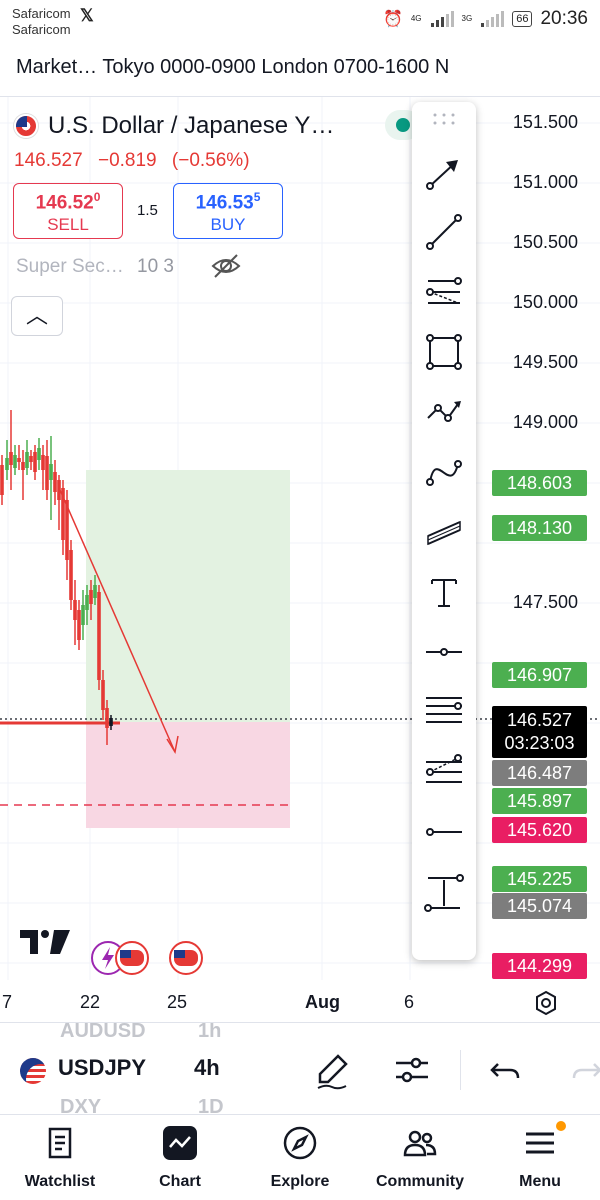 The height and width of the screenshot is (1200, 600). What do you see at coordinates (539, 720) in the screenshot?
I see `live-price: 146.527` at bounding box center [539, 720].